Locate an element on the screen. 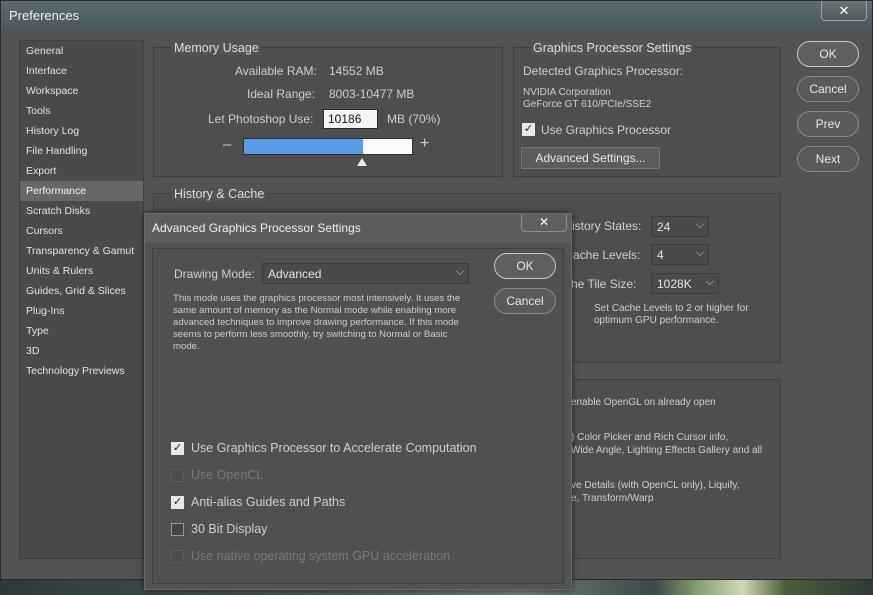  cache-tile-size-select: 1028K ⌵ is located at coordinates (685, 283).